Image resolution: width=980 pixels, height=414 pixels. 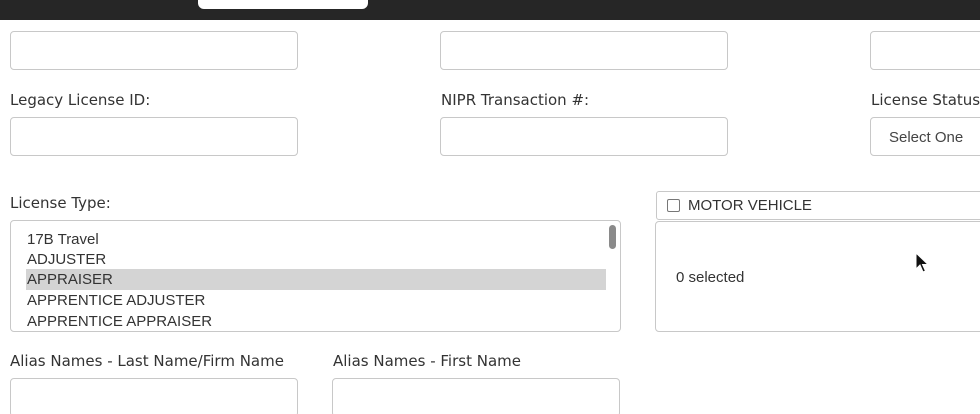 What do you see at coordinates (60, 203) in the screenshot?
I see `license-type-label: License Type:` at bounding box center [60, 203].